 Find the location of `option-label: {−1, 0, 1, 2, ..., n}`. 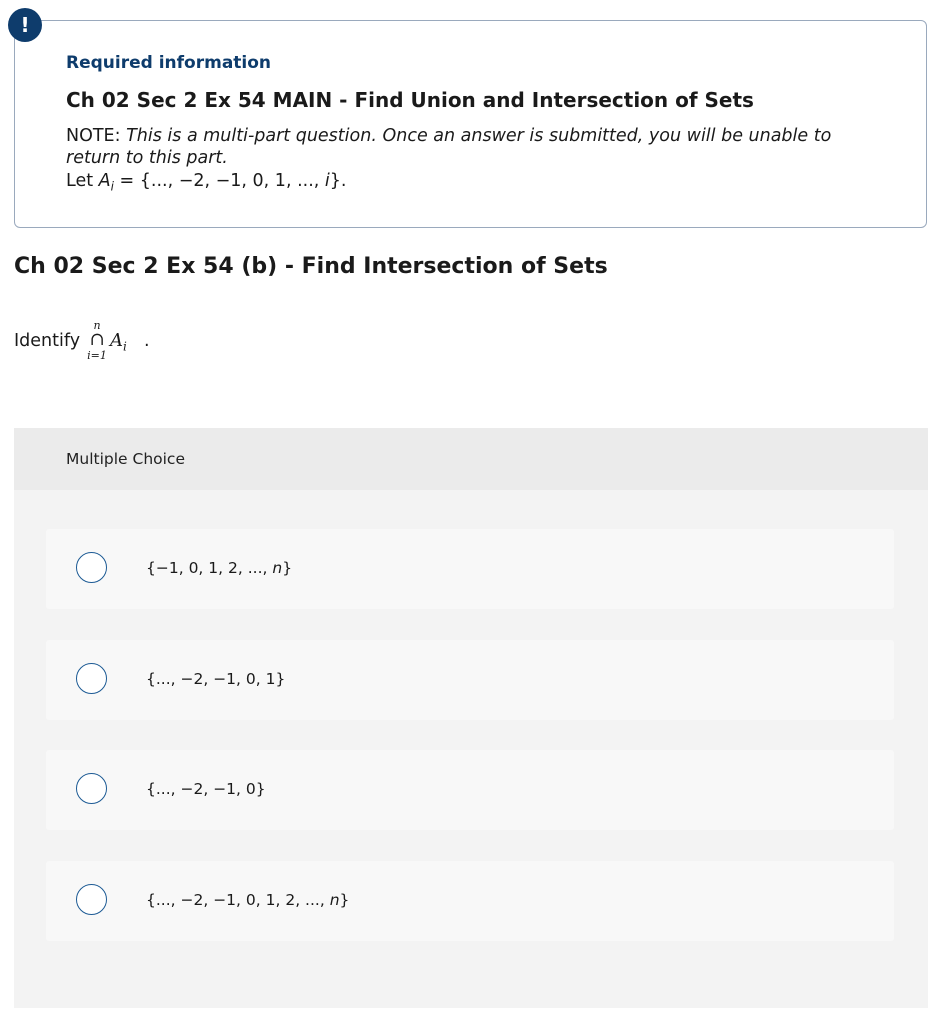

option-label: {−1, 0, 1, 2, ..., n} is located at coordinates (219, 568).